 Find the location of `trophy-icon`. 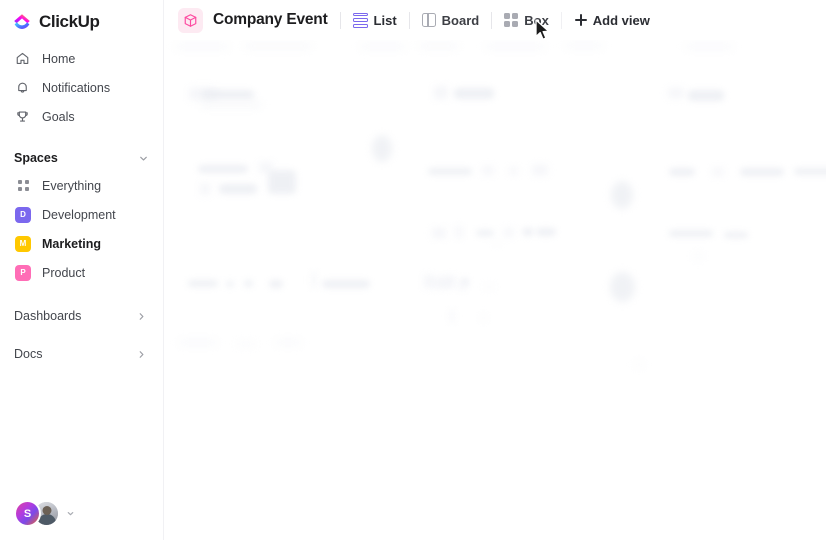

trophy-icon is located at coordinates (22, 117).